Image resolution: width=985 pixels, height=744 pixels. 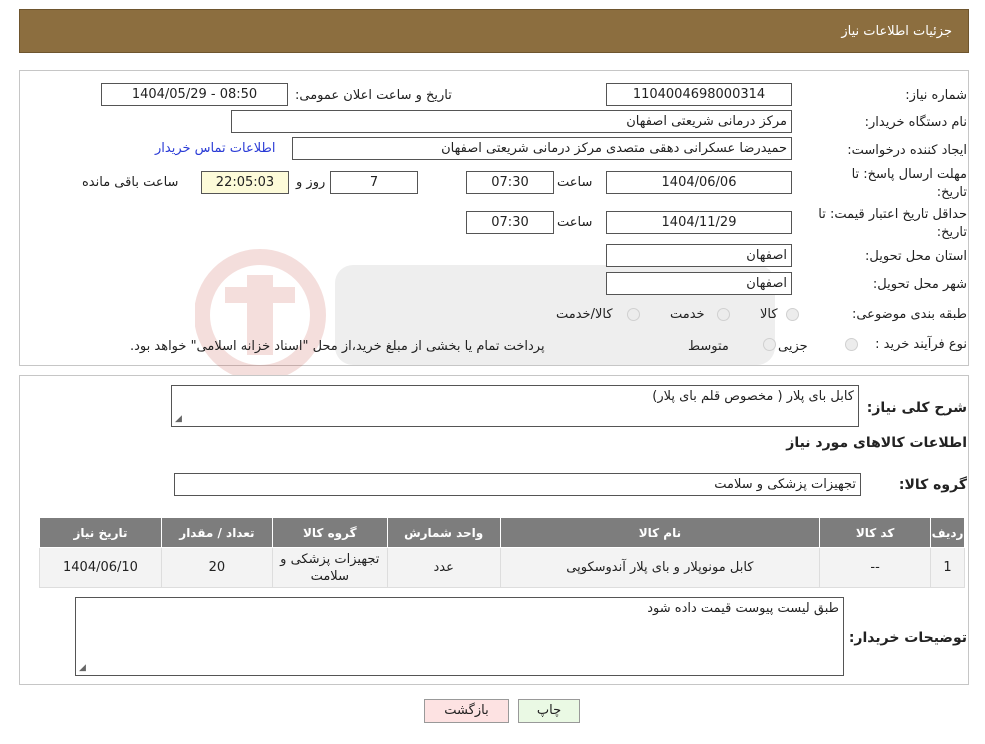 What do you see at coordinates (216, 567) in the screenshot?
I see `cell-quantity: 20` at bounding box center [216, 567].